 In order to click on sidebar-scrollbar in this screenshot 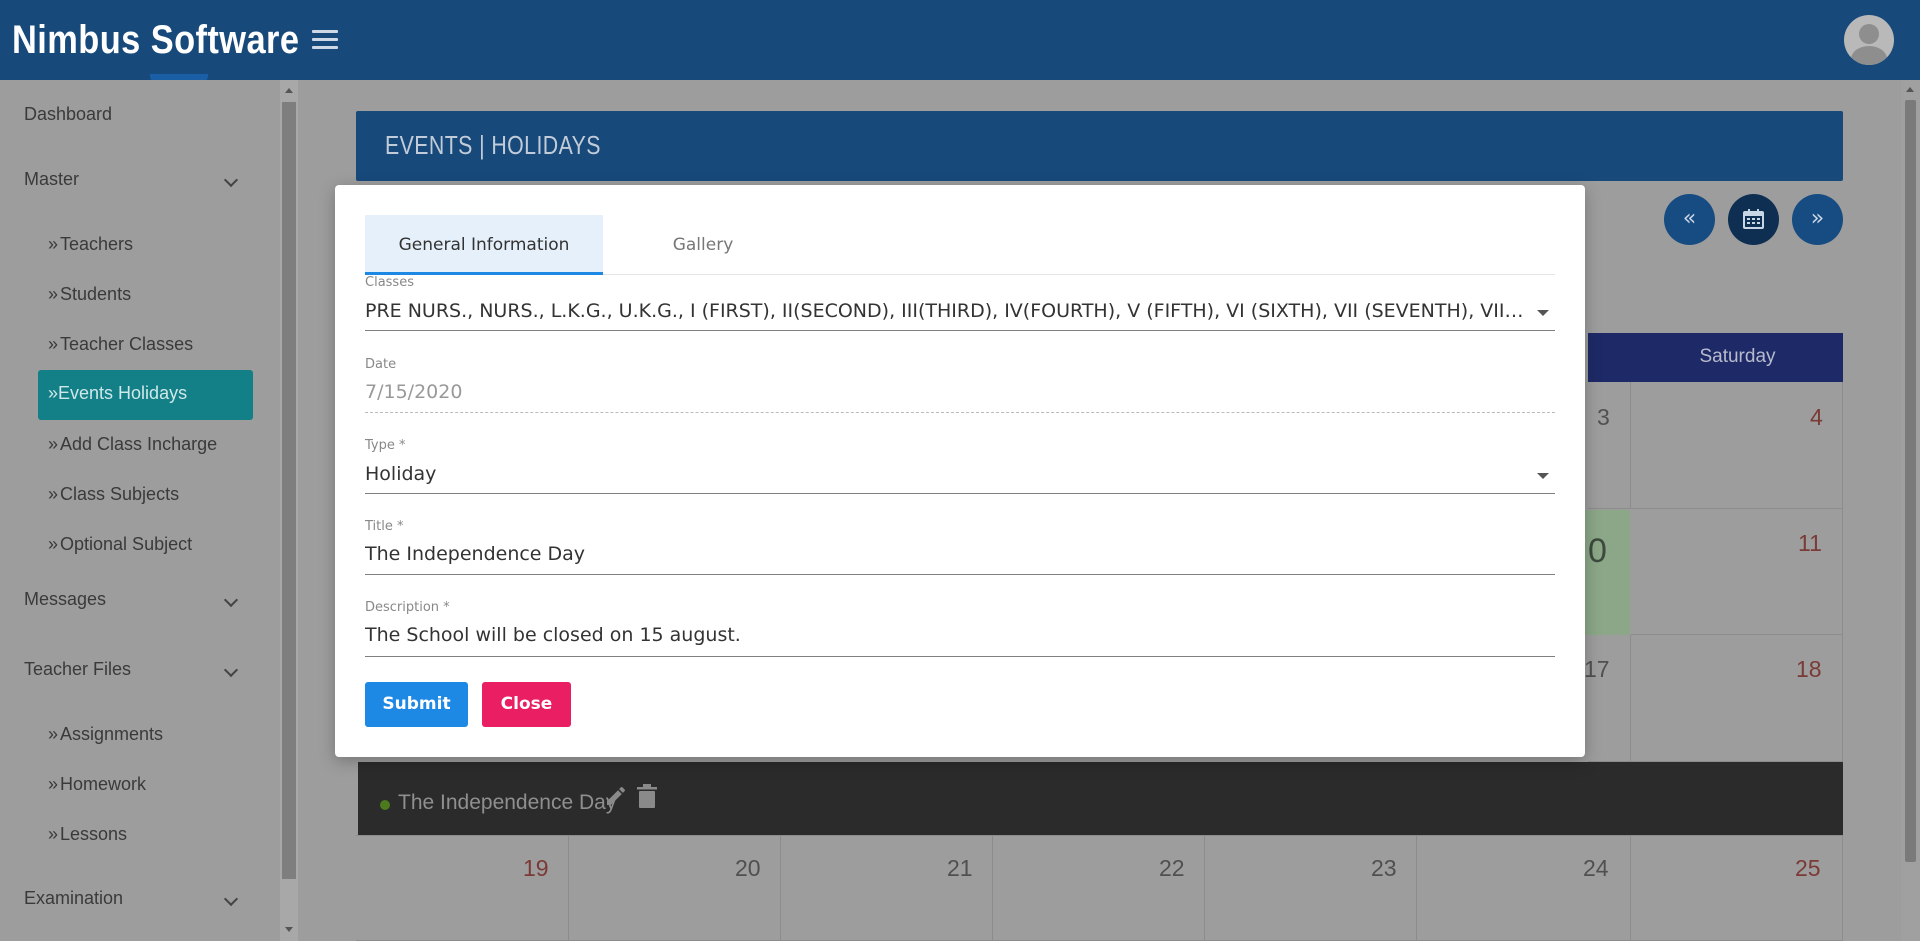, I will do `click(289, 510)`.